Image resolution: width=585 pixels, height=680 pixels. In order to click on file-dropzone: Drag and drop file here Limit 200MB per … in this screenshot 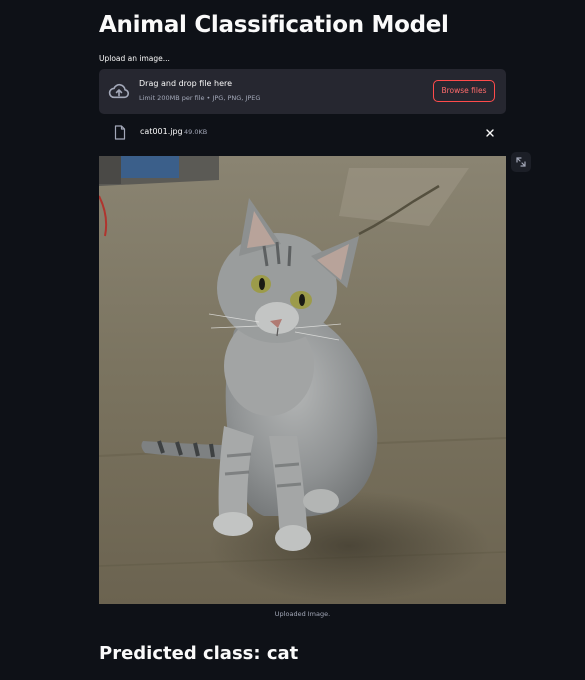, I will do `click(302, 91)`.